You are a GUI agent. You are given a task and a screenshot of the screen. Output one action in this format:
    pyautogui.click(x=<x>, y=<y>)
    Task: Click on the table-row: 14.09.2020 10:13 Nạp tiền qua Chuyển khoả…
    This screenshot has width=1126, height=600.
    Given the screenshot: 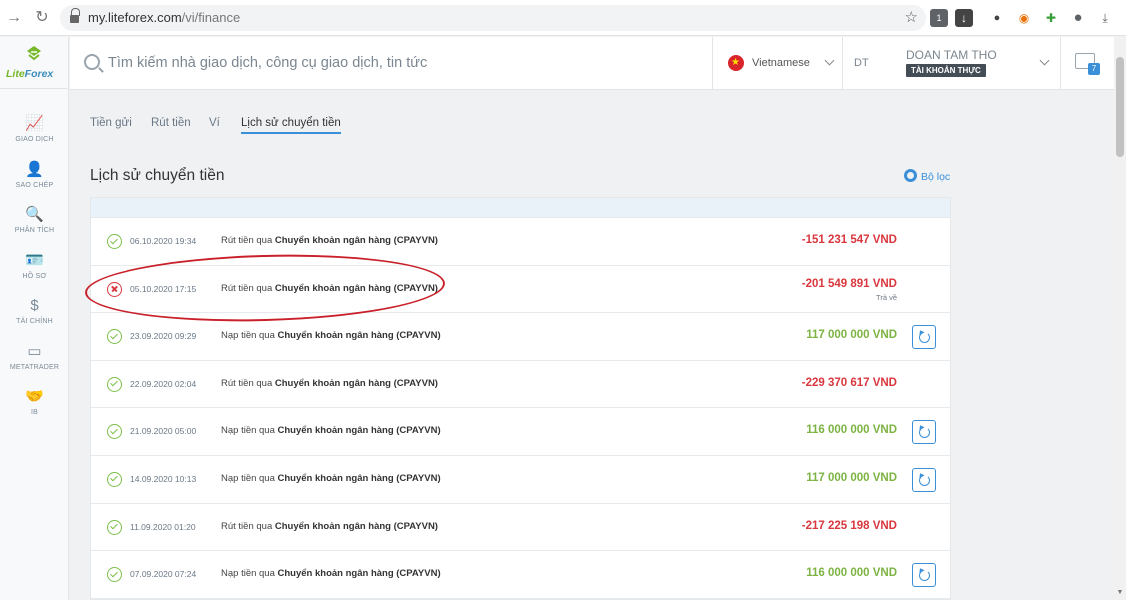 What is the action you would take?
    pyautogui.click(x=520, y=480)
    